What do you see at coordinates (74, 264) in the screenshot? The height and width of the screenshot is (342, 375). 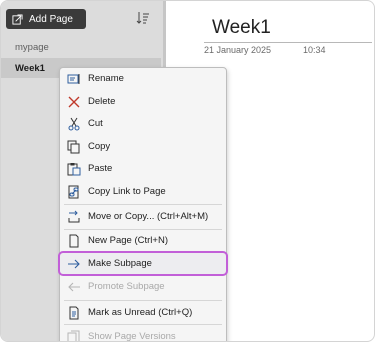 I see `arrow-right-icon` at bounding box center [74, 264].